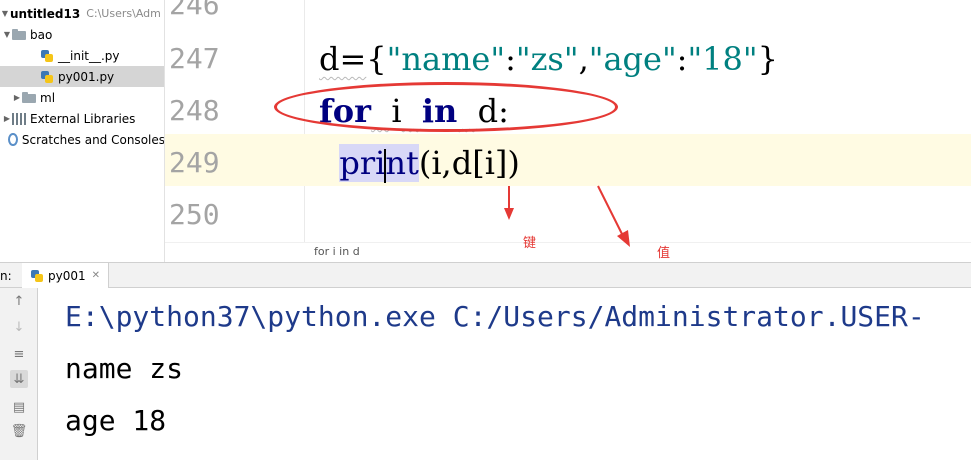  I want to click on tree-item-label: External Libraries, so click(83, 118).